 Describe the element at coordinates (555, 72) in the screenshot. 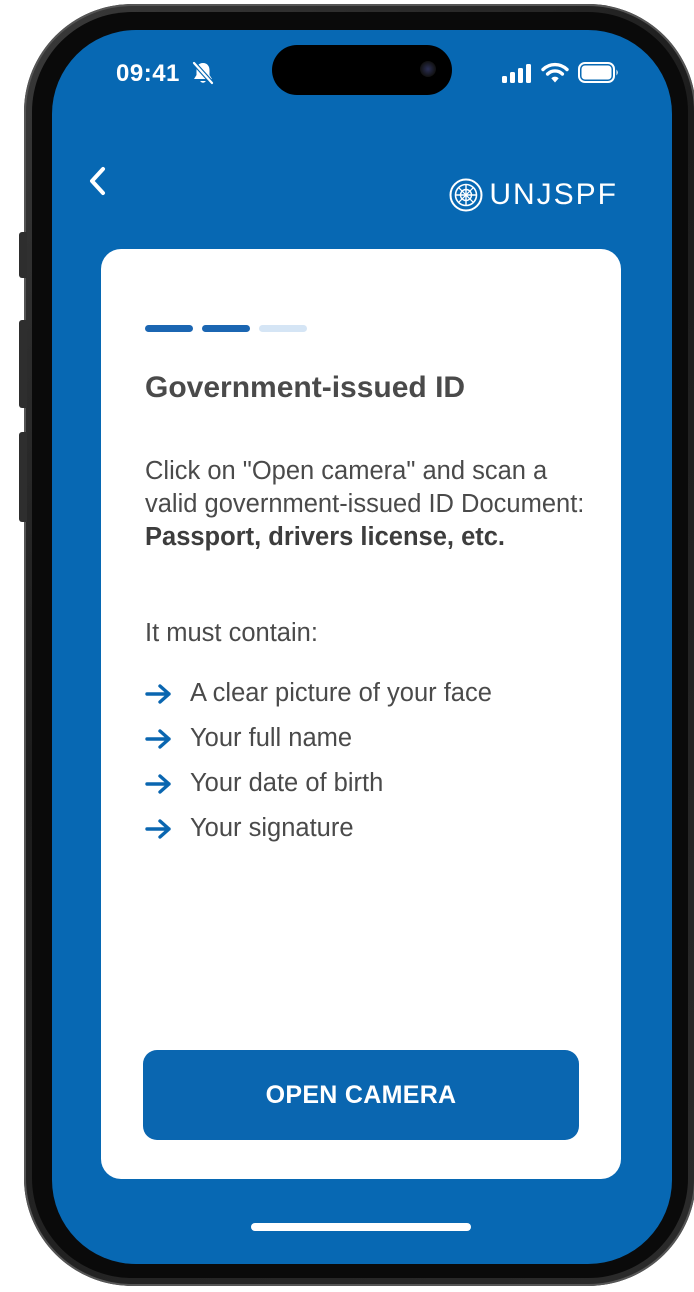

I see `wifi-icon` at that location.